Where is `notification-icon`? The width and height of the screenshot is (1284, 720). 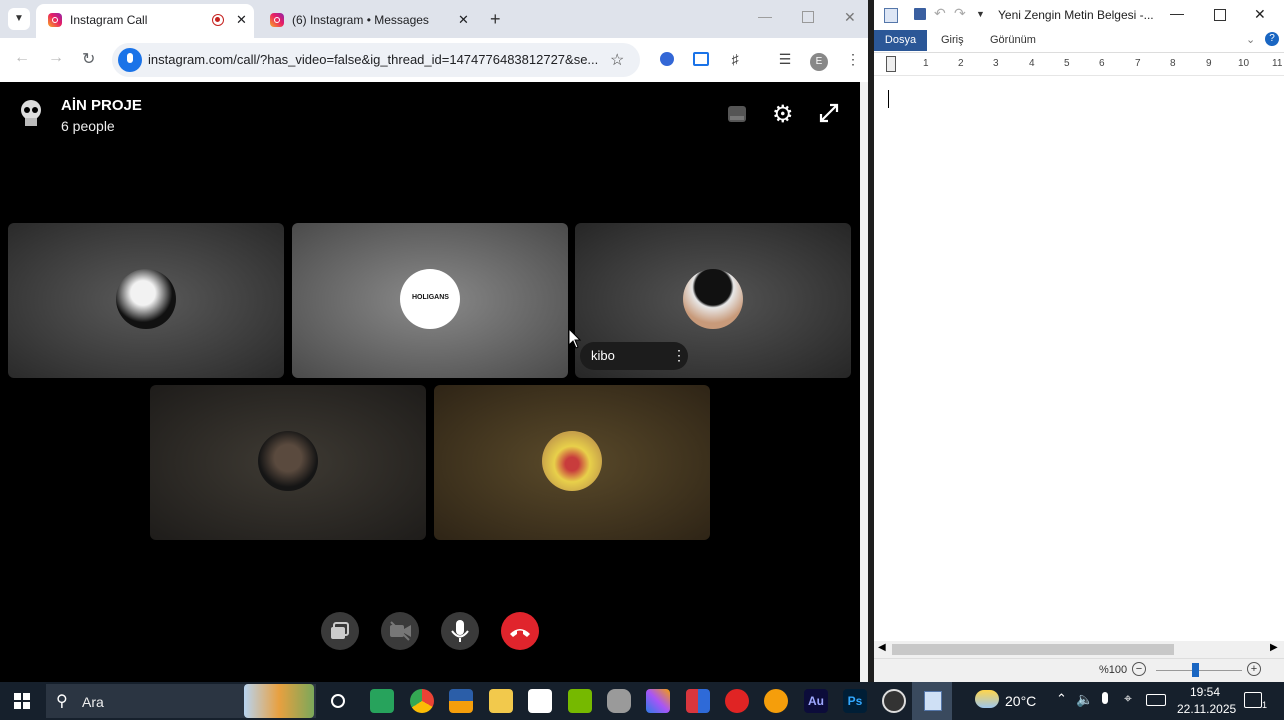
notification-icon is located at coordinates (1253, 700).